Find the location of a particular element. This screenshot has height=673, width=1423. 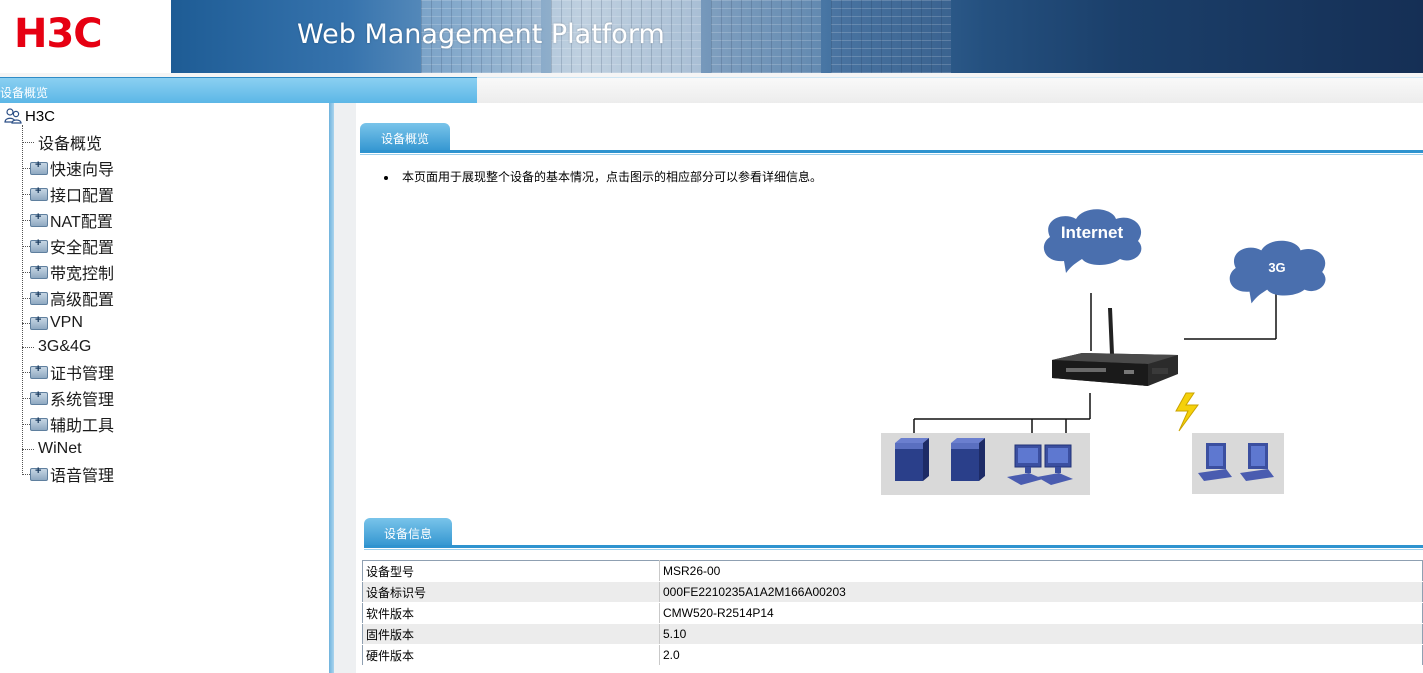

laptop-icons is located at coordinates (1236, 462).